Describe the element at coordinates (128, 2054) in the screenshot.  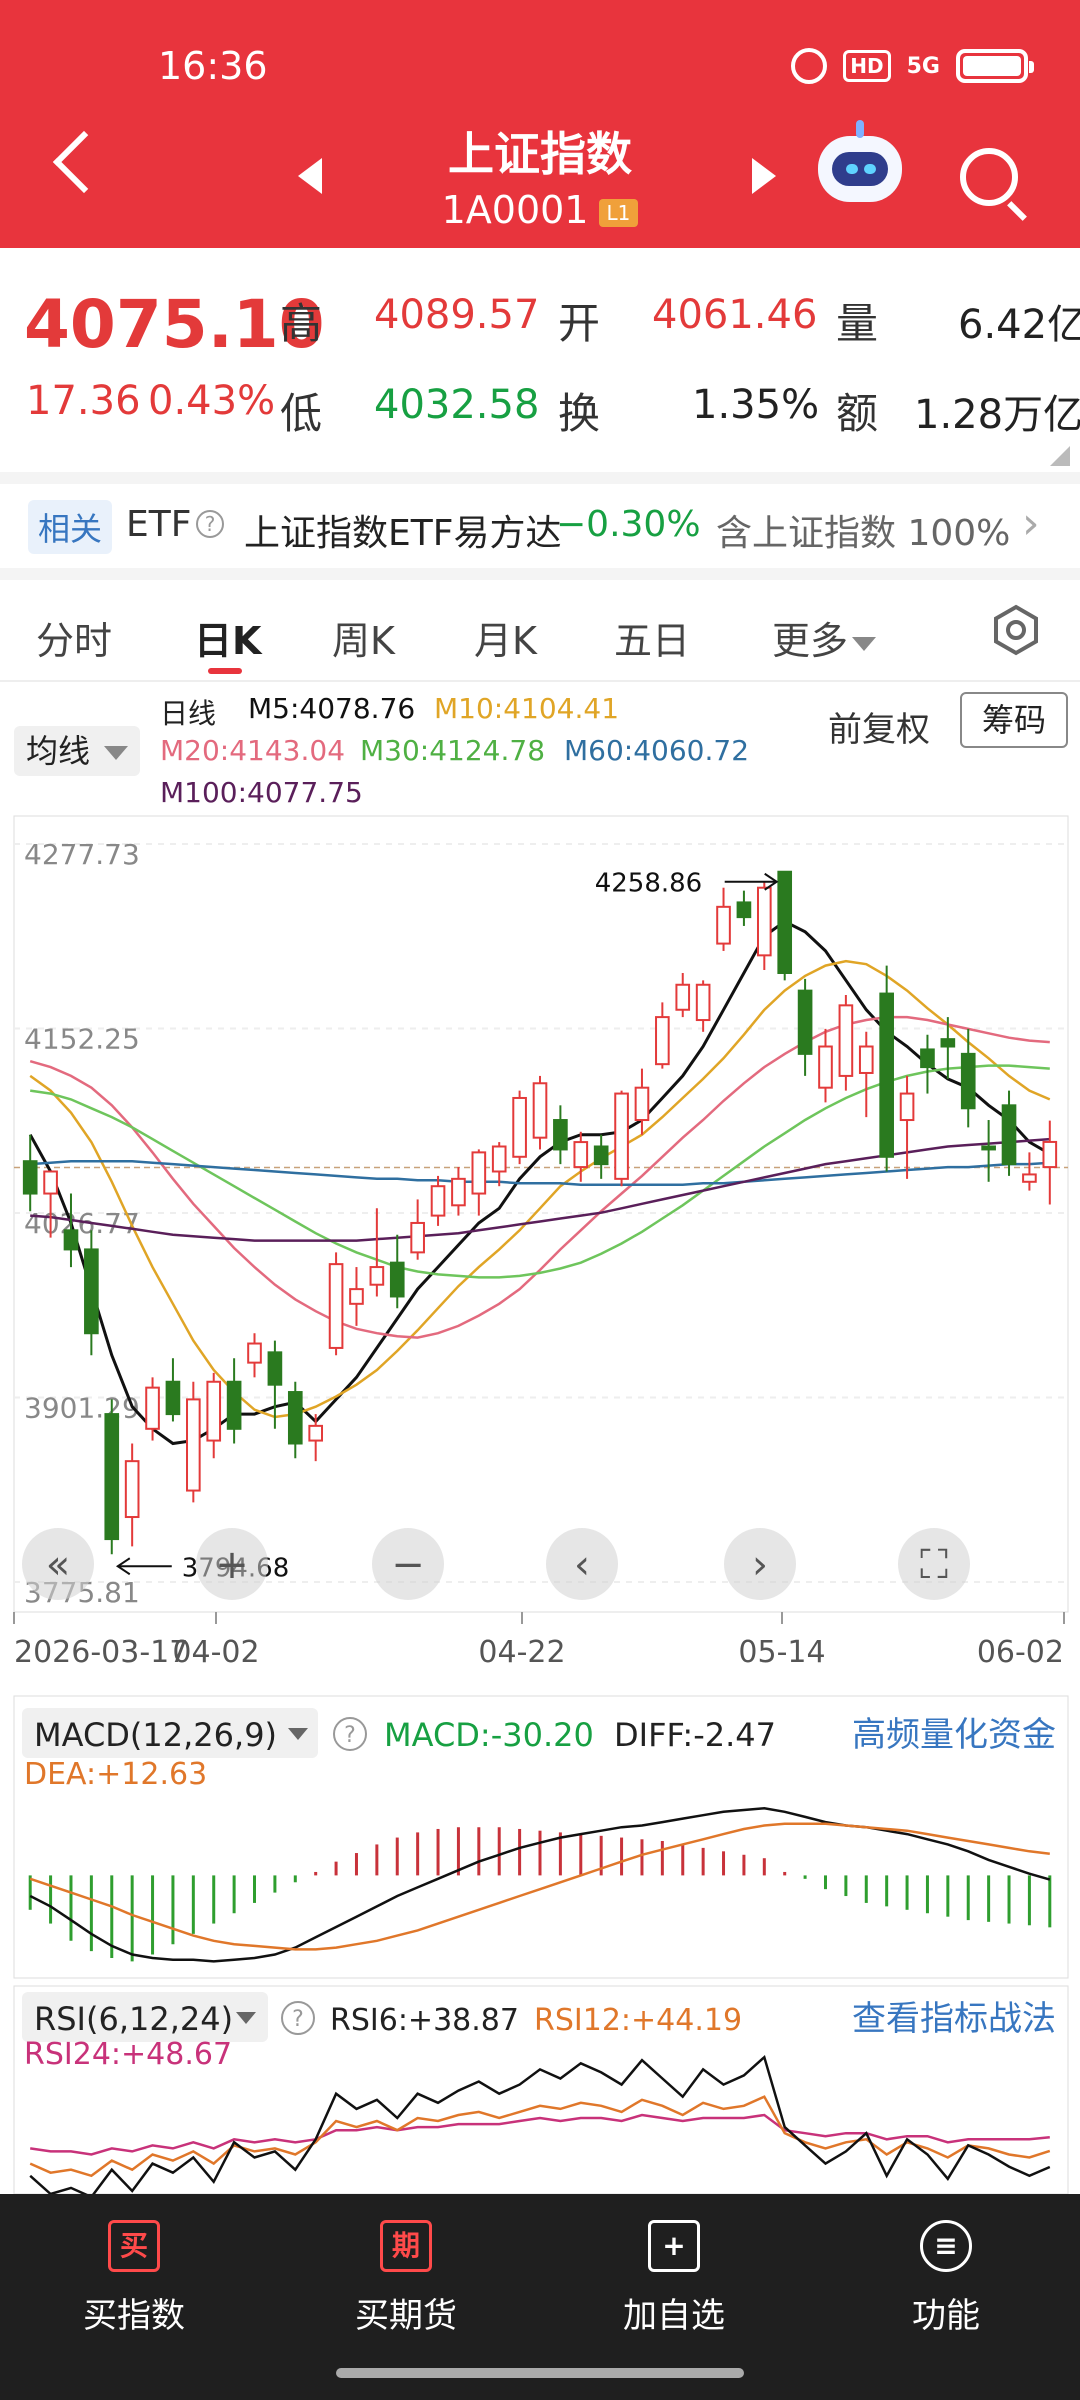
I see `rsi24-value: RSI24:+48.67` at that location.